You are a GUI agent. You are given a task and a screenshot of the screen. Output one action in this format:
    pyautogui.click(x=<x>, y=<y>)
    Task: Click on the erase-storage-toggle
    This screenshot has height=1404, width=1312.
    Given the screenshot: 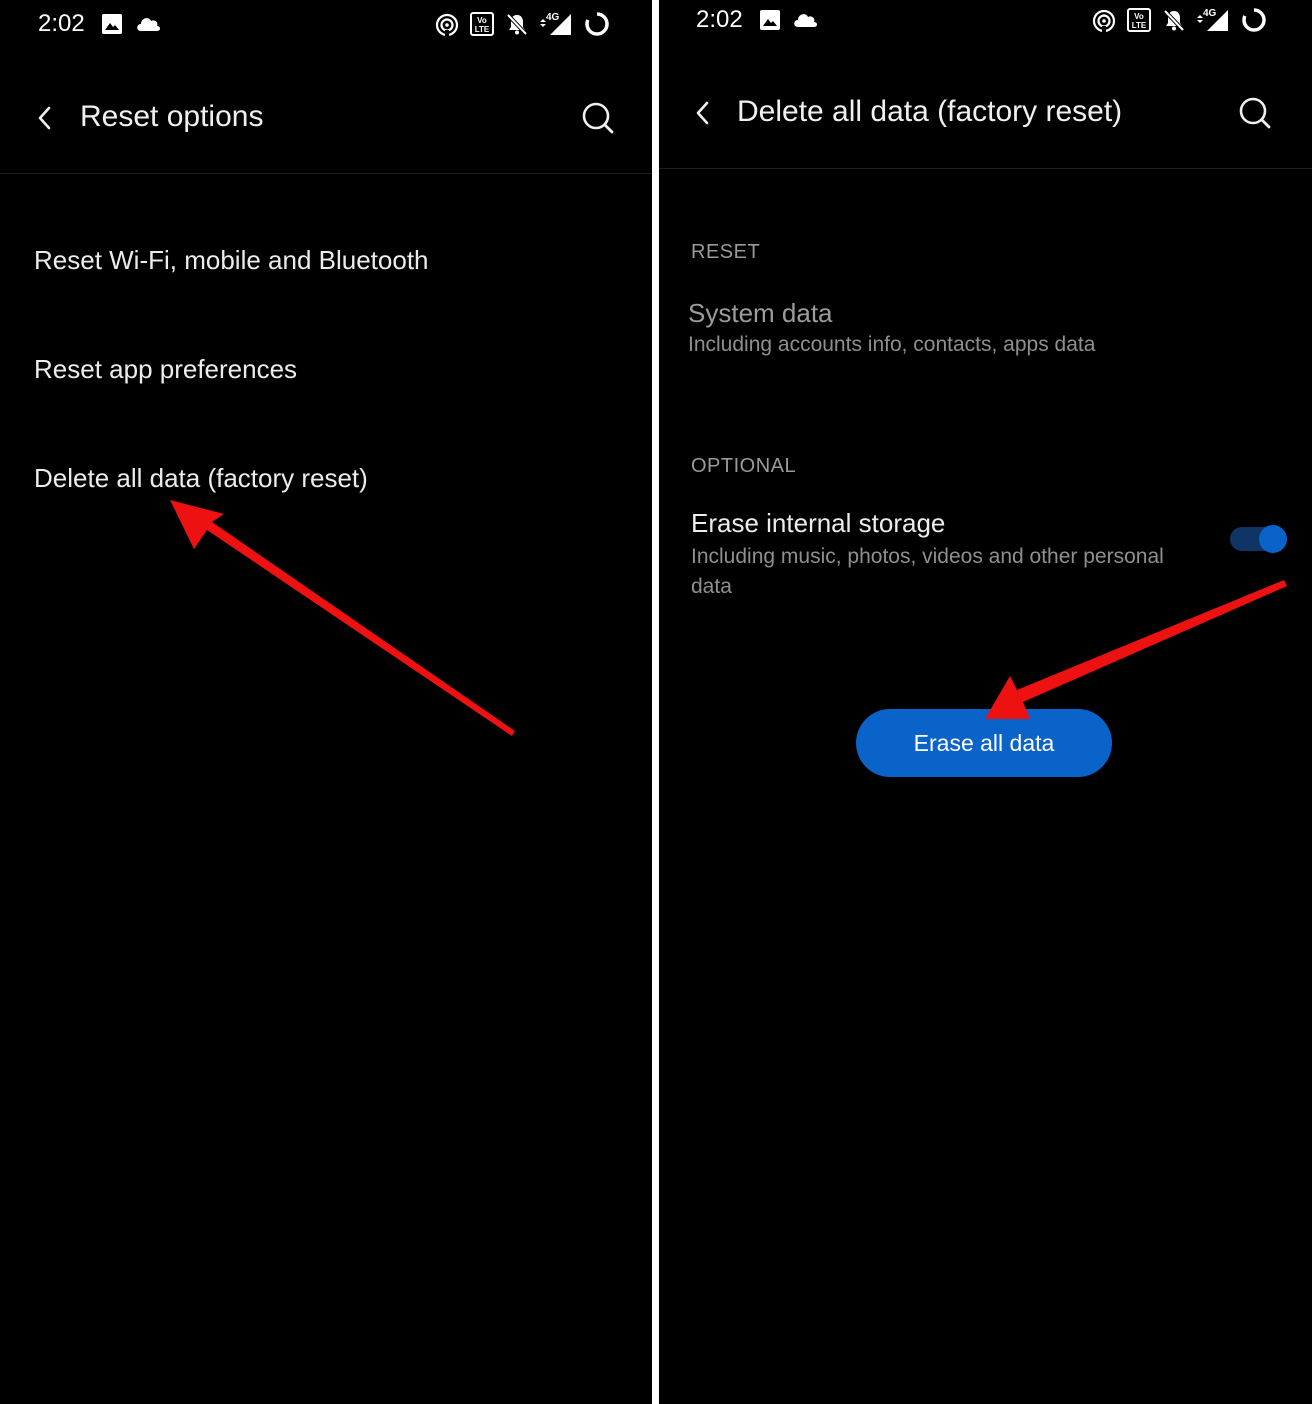 What is the action you would take?
    pyautogui.click(x=1258, y=539)
    